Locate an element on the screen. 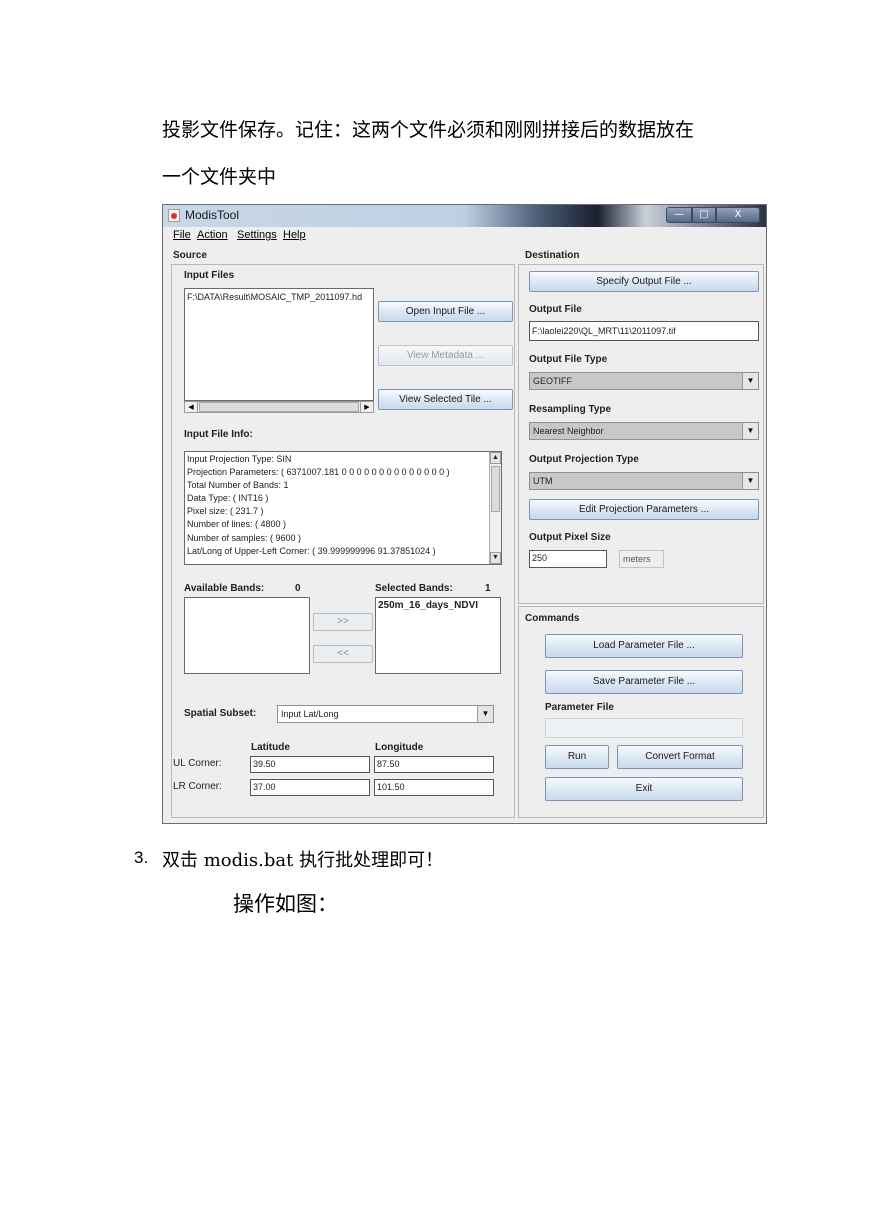  maximize-button: □ is located at coordinates (704, 215).